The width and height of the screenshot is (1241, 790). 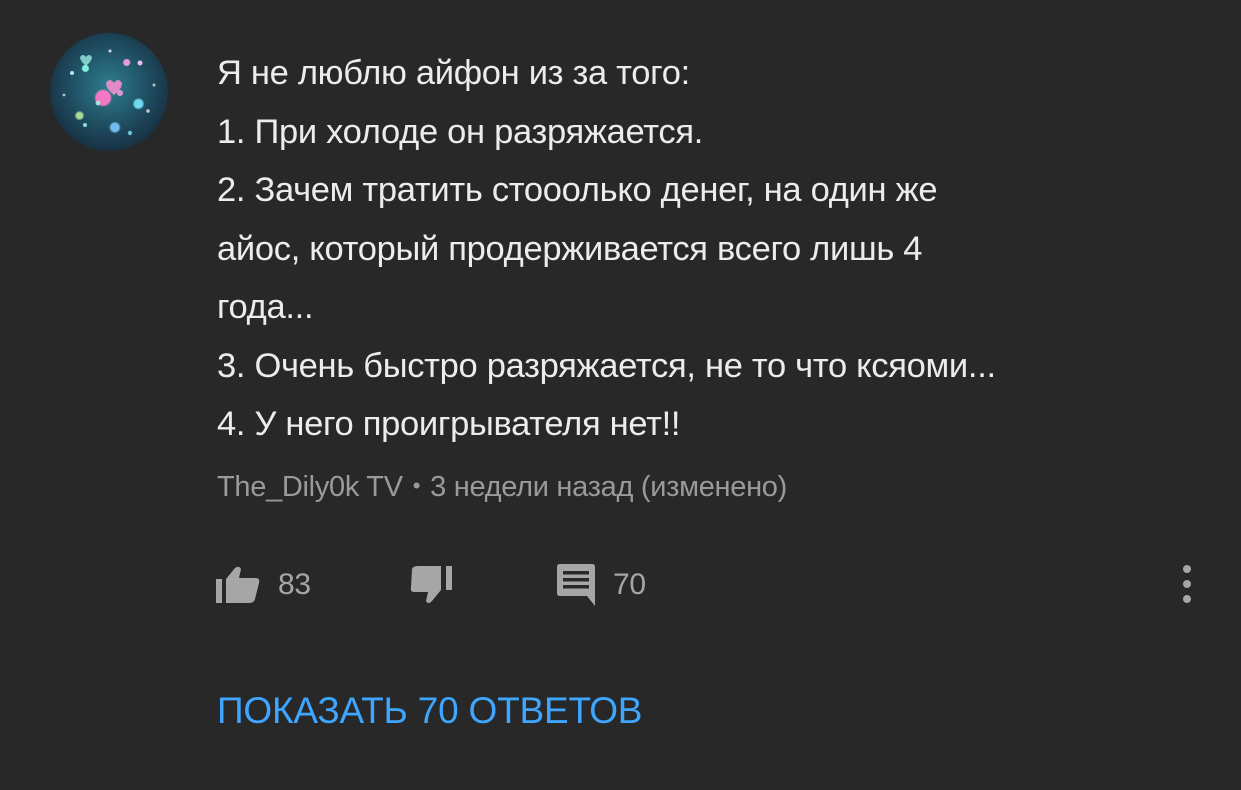 I want to click on like-button: 83, so click(x=263, y=585).